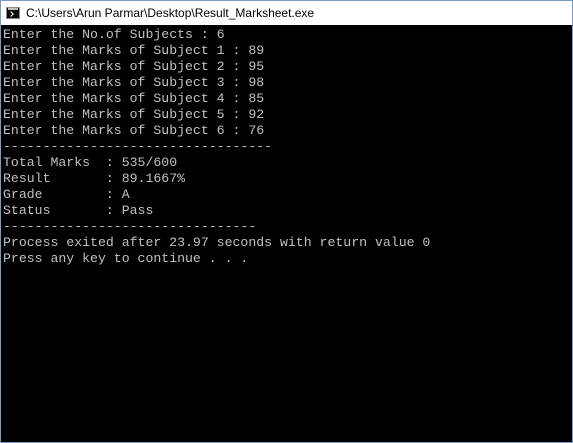 The image size is (573, 443). Describe the element at coordinates (134, 98) in the screenshot. I see `console-line-subject-4: Enter the Marks of Subject 4 : 85` at that location.